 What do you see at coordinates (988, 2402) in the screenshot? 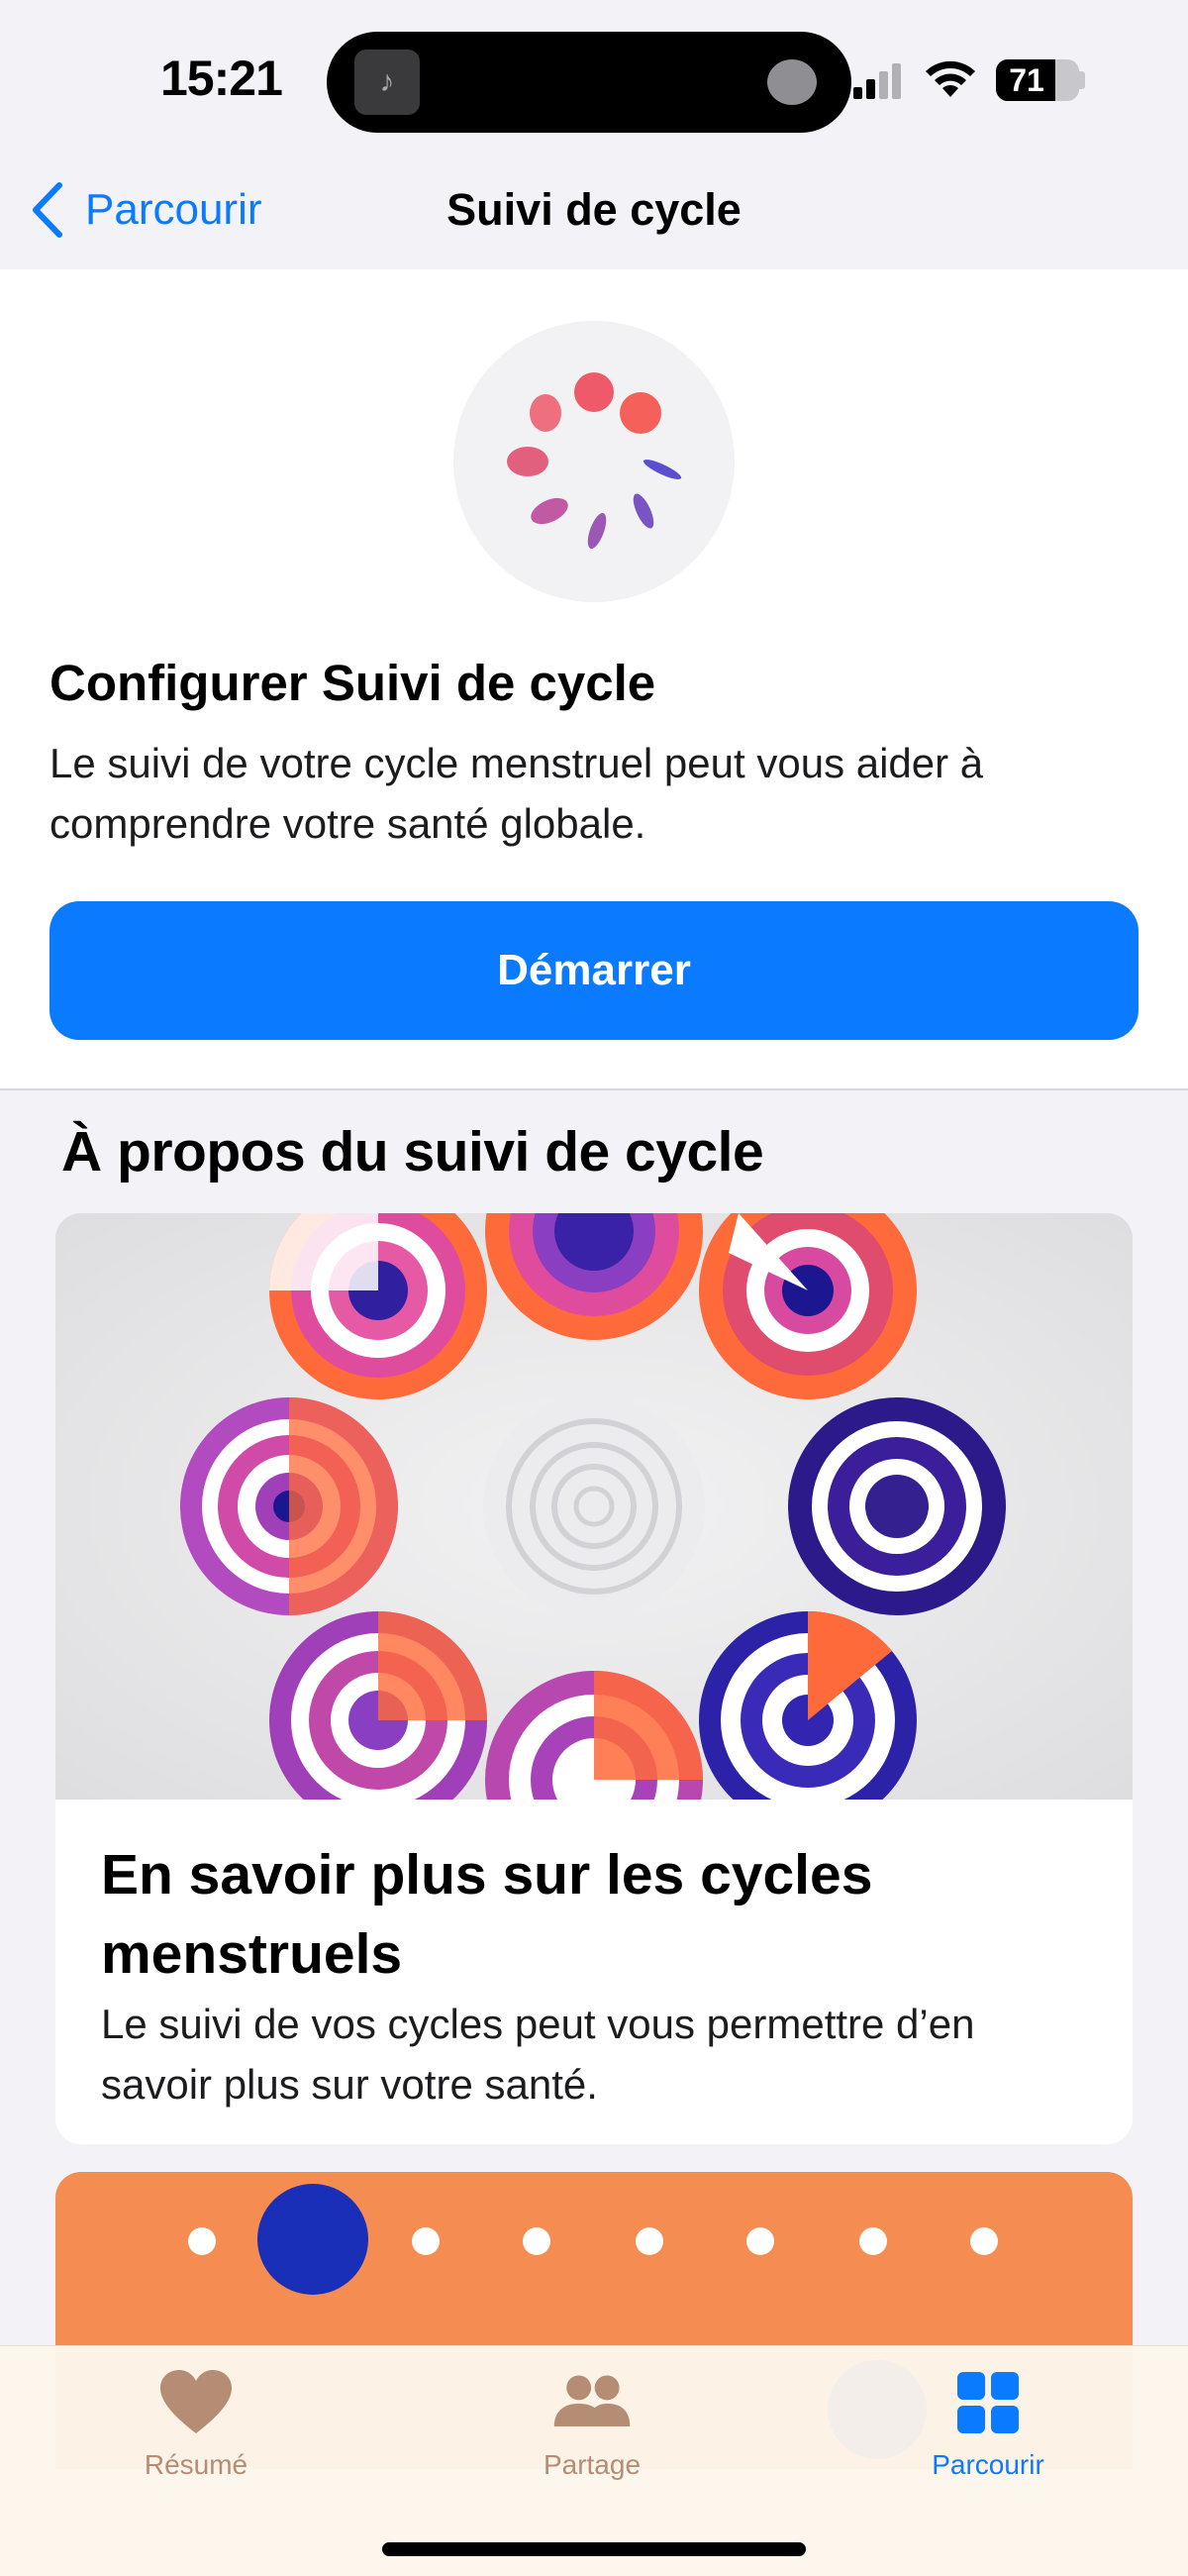
I see `grid-icon` at bounding box center [988, 2402].